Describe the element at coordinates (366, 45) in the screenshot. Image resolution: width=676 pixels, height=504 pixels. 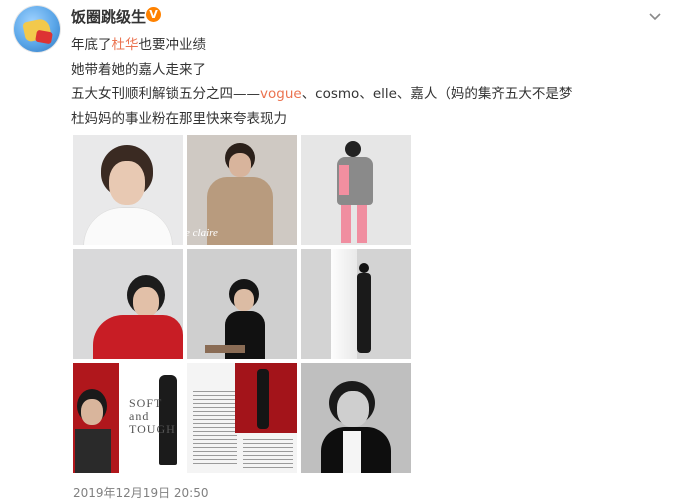
I see `post-line: 年底了杜华也要冲业绩` at that location.